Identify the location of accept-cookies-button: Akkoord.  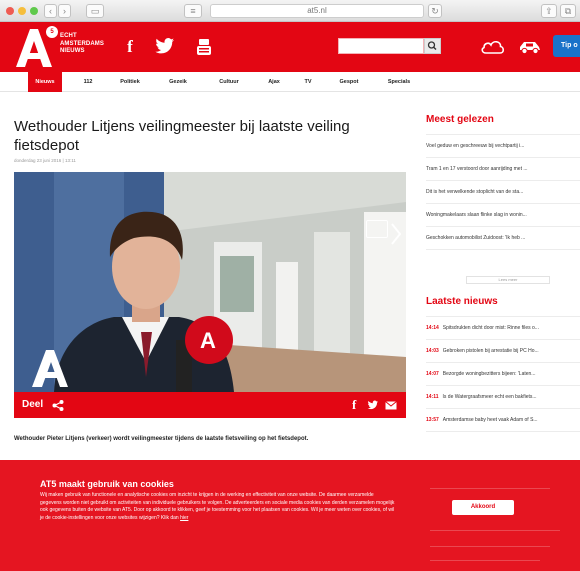
(483, 507).